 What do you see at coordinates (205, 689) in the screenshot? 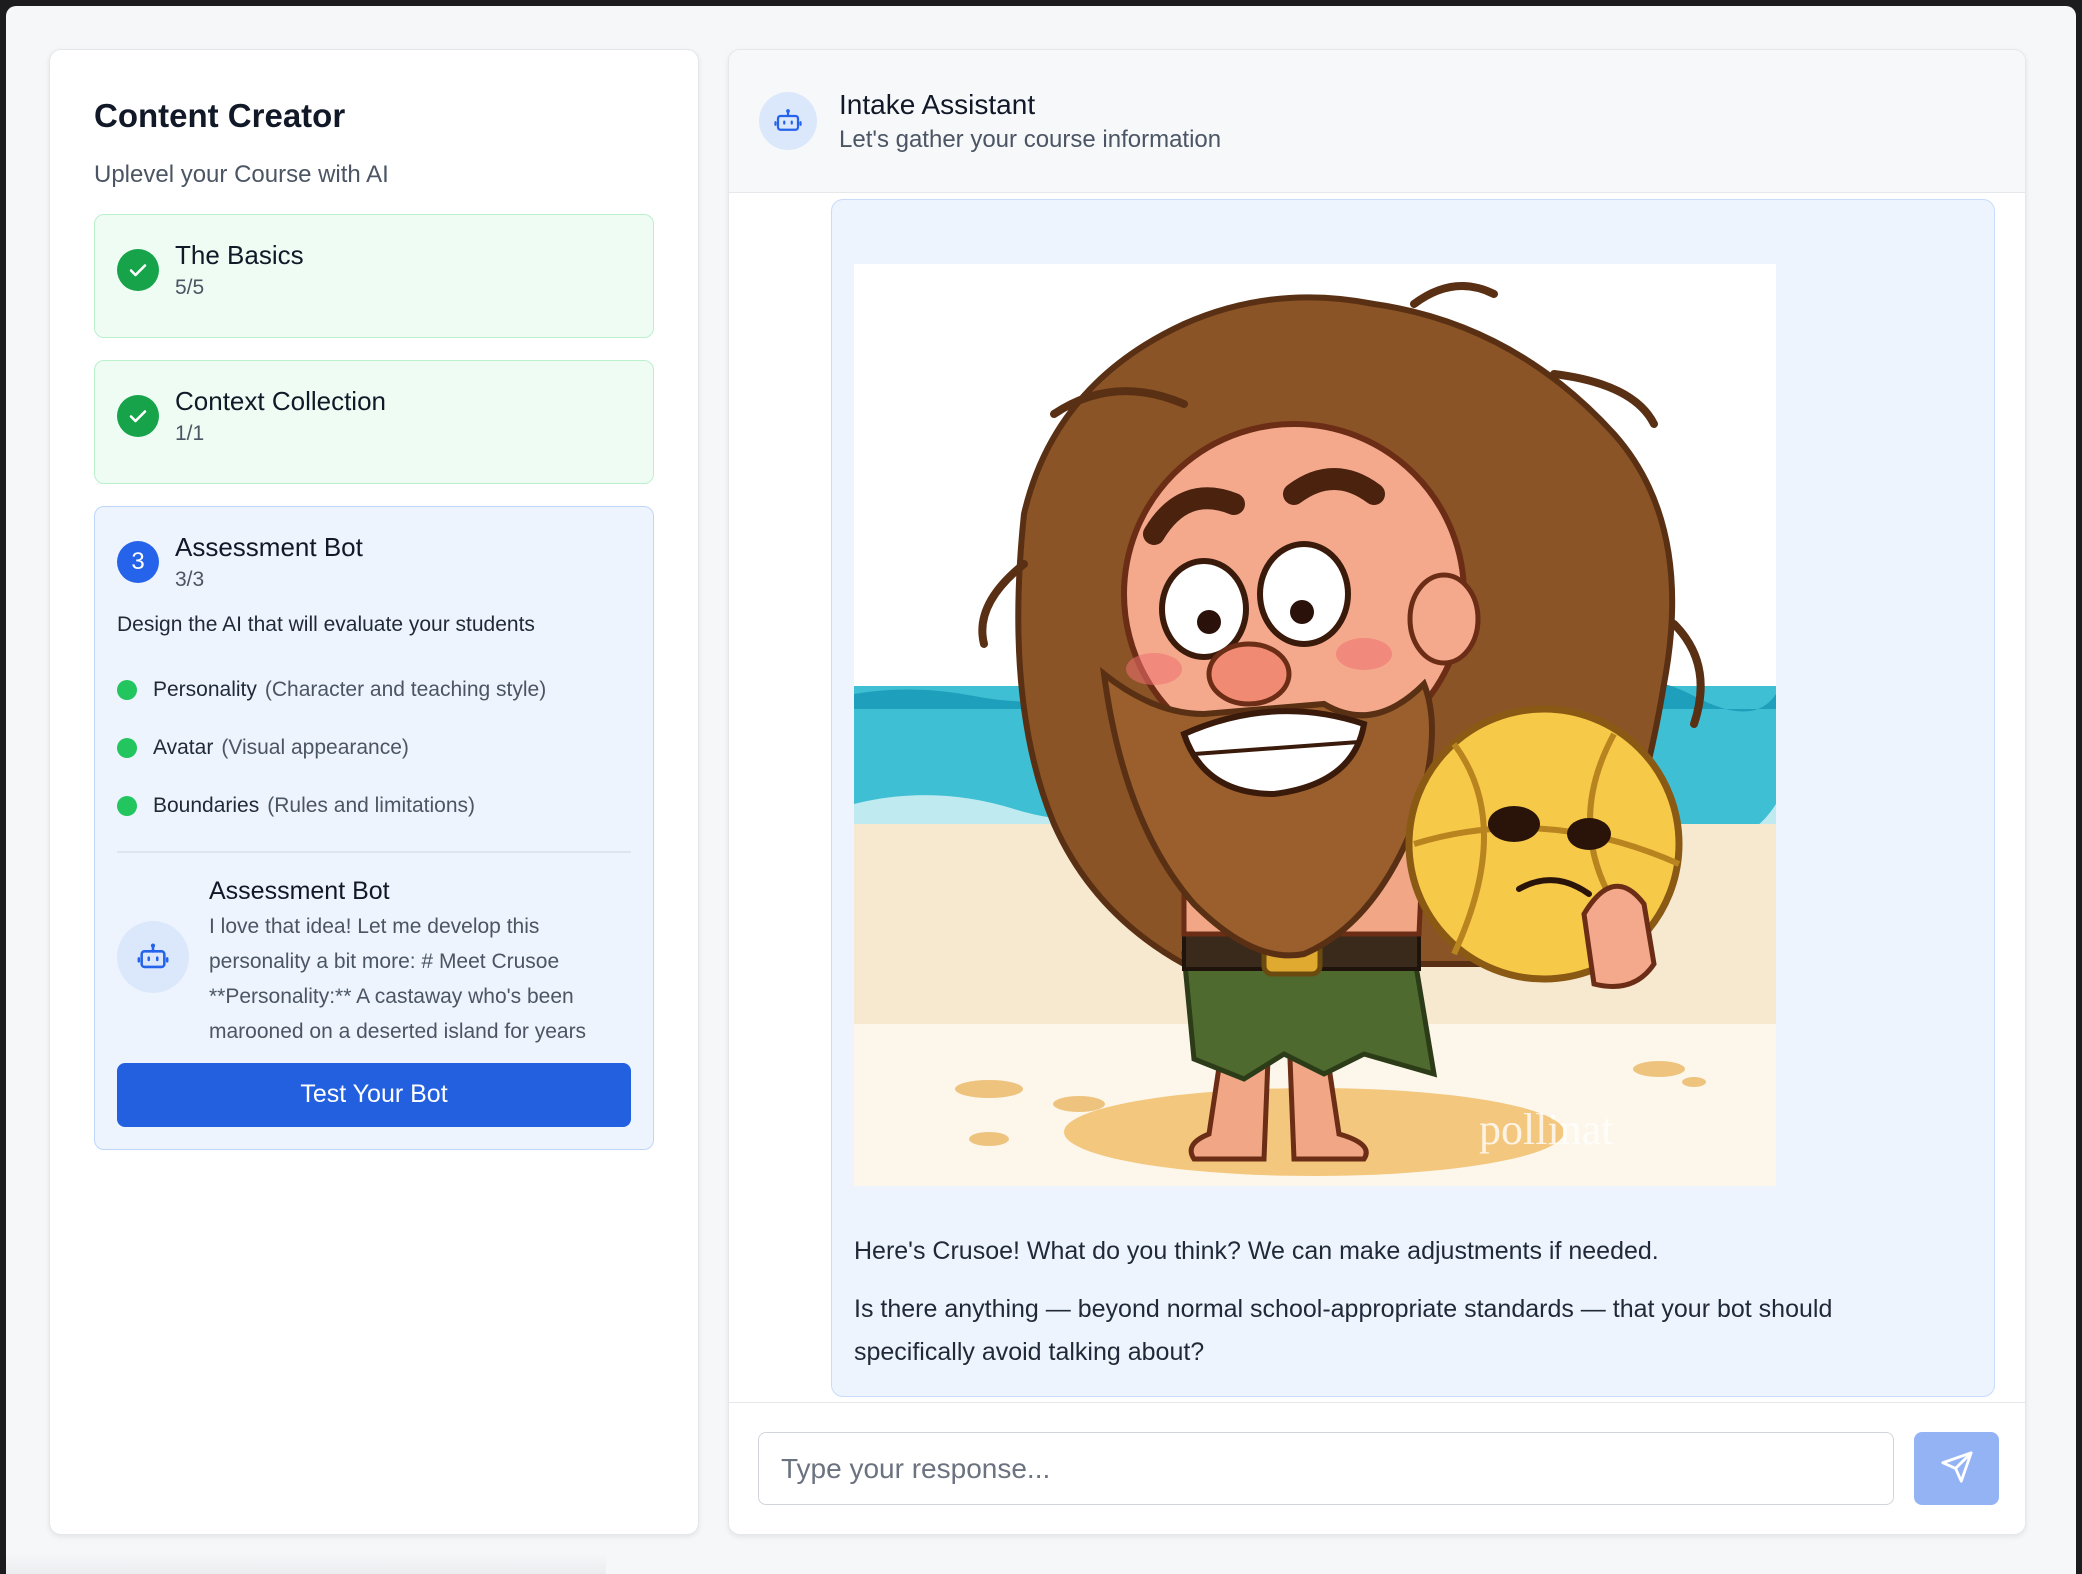
I see `substep-name: Personality` at bounding box center [205, 689].